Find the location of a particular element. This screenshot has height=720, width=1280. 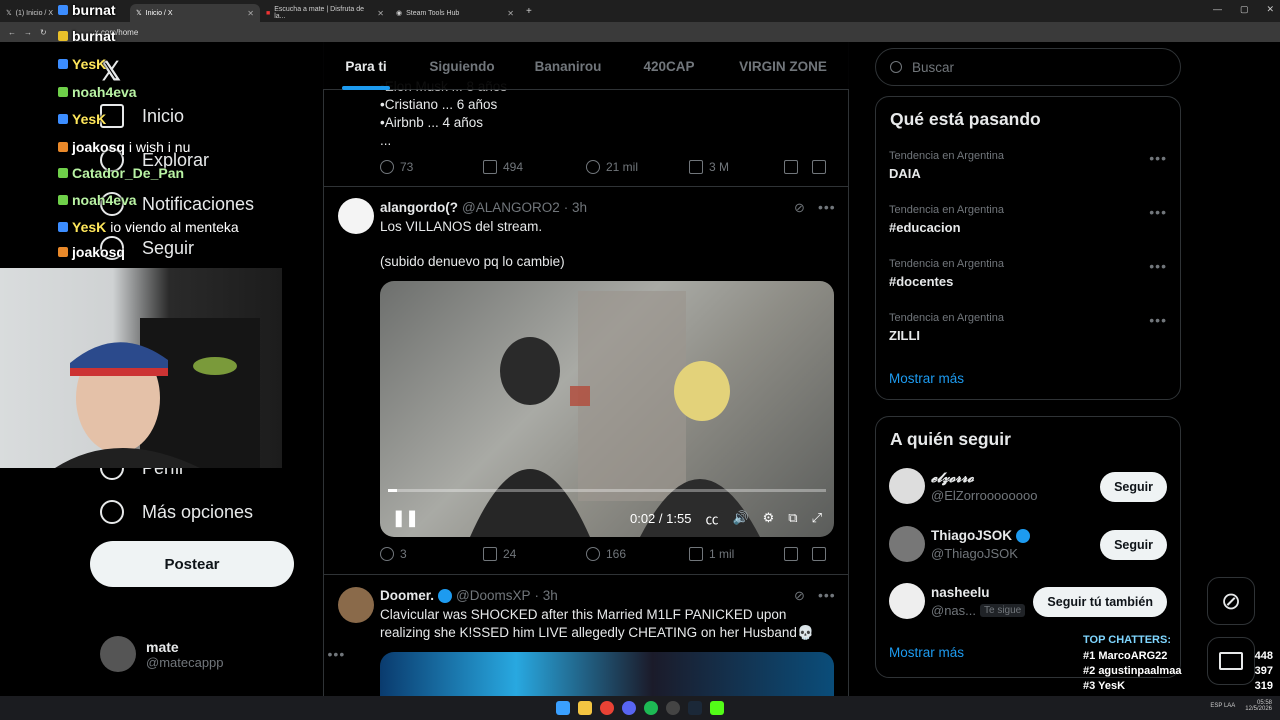

restore-icon: ▢ is located at coordinates (1244, 9).